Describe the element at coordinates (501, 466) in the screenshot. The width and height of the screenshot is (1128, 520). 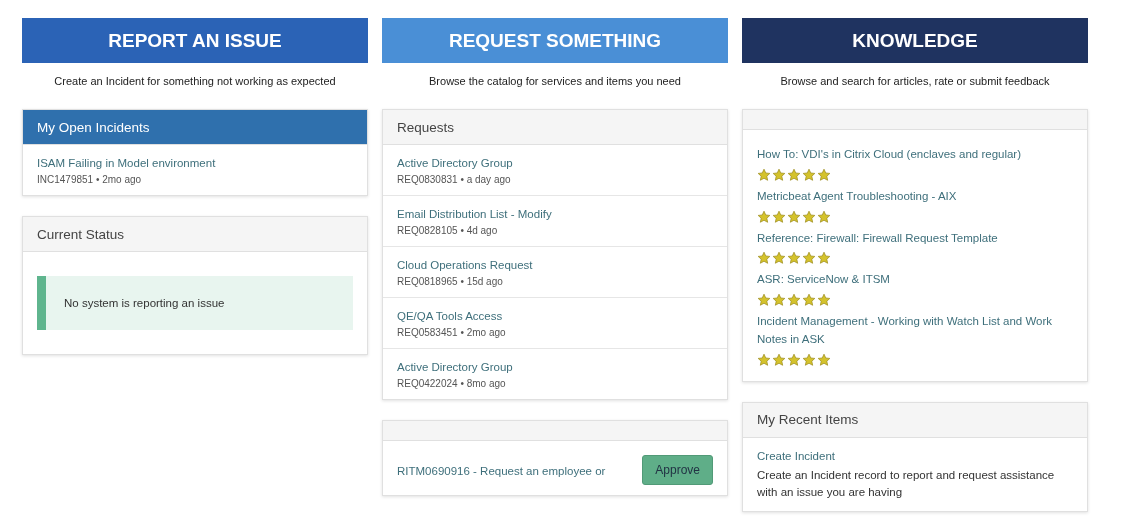
I see `approval-link: RITM0690916 - Request an employee or` at that location.